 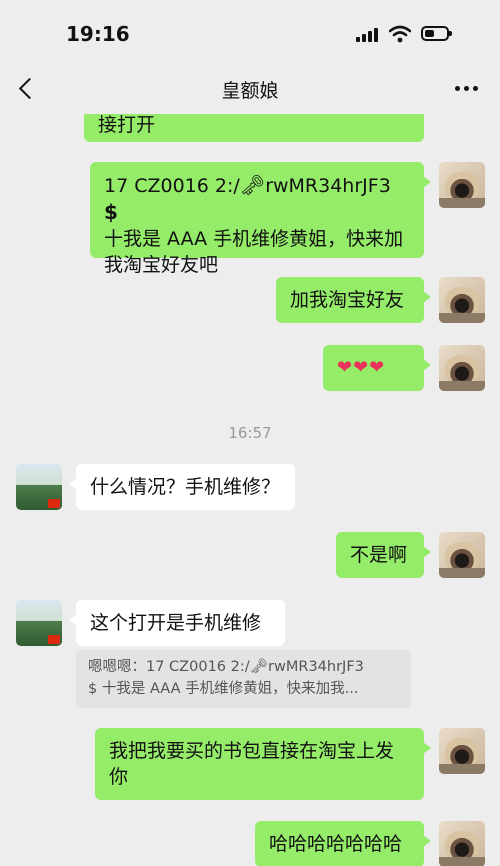 What do you see at coordinates (361, 367) in the screenshot?
I see `heart-emoji-icon: ❤❤❤` at bounding box center [361, 367].